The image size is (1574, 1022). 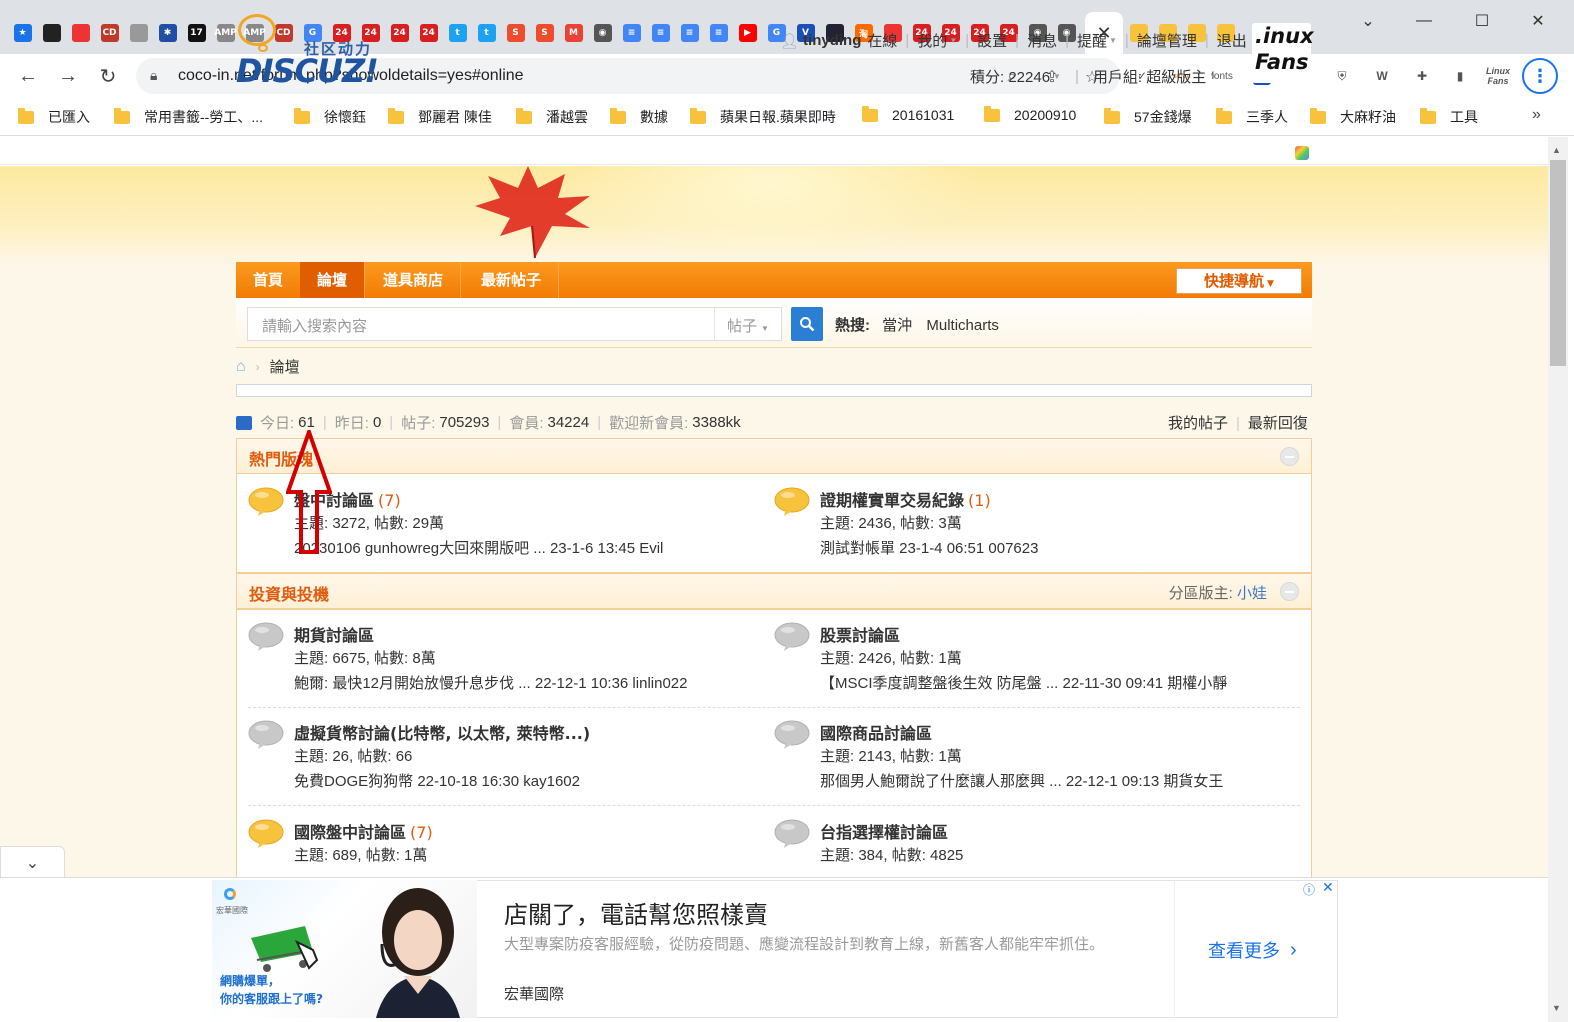 What do you see at coordinates (437, 780) in the screenshot?
I see `forum-last-post: 免費DOGE狗狗幣 22-10-18 16:30 kay1602` at bounding box center [437, 780].